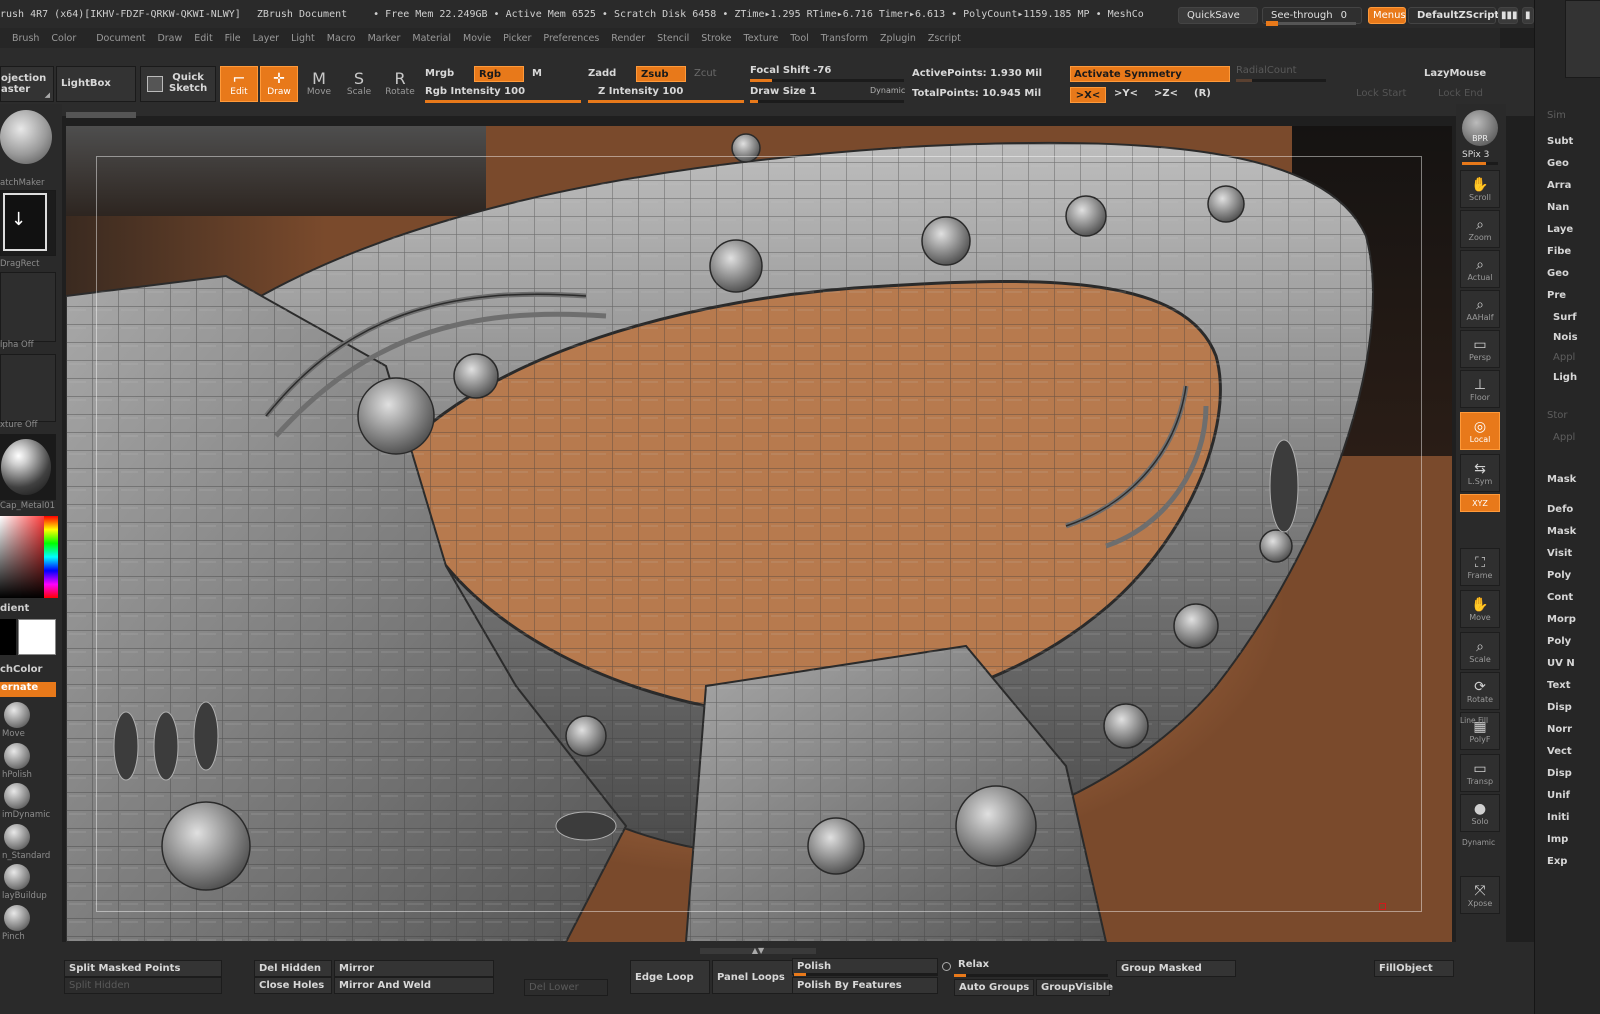 This screenshot has height=1014, width=1600. What do you see at coordinates (1381, 93) in the screenshot?
I see `lock-start-button: Lock Start` at bounding box center [1381, 93].